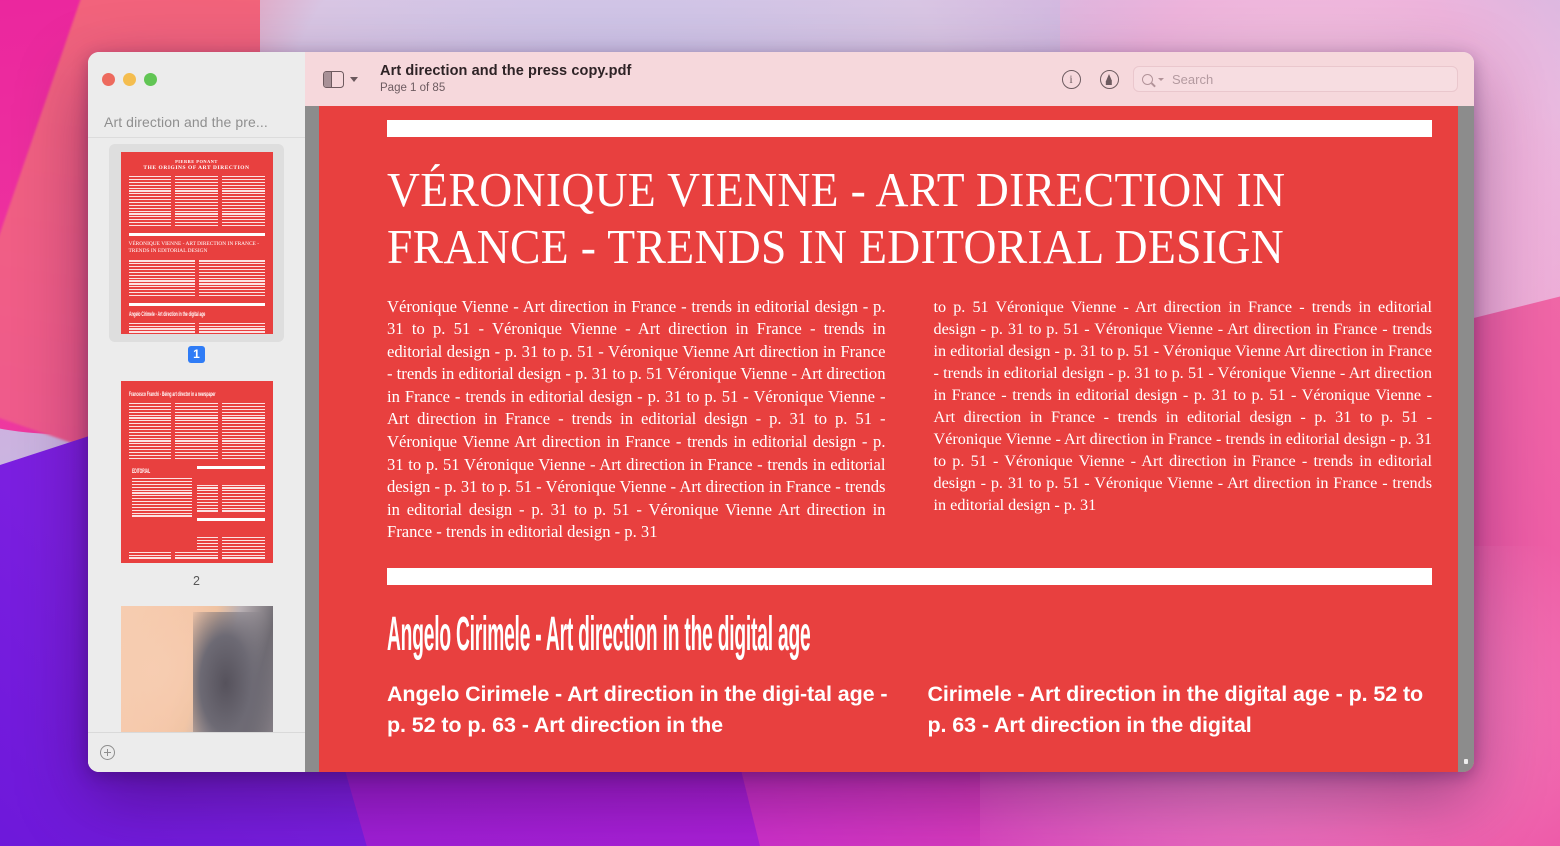  I want to click on chevron-down-icon, so click(354, 79).